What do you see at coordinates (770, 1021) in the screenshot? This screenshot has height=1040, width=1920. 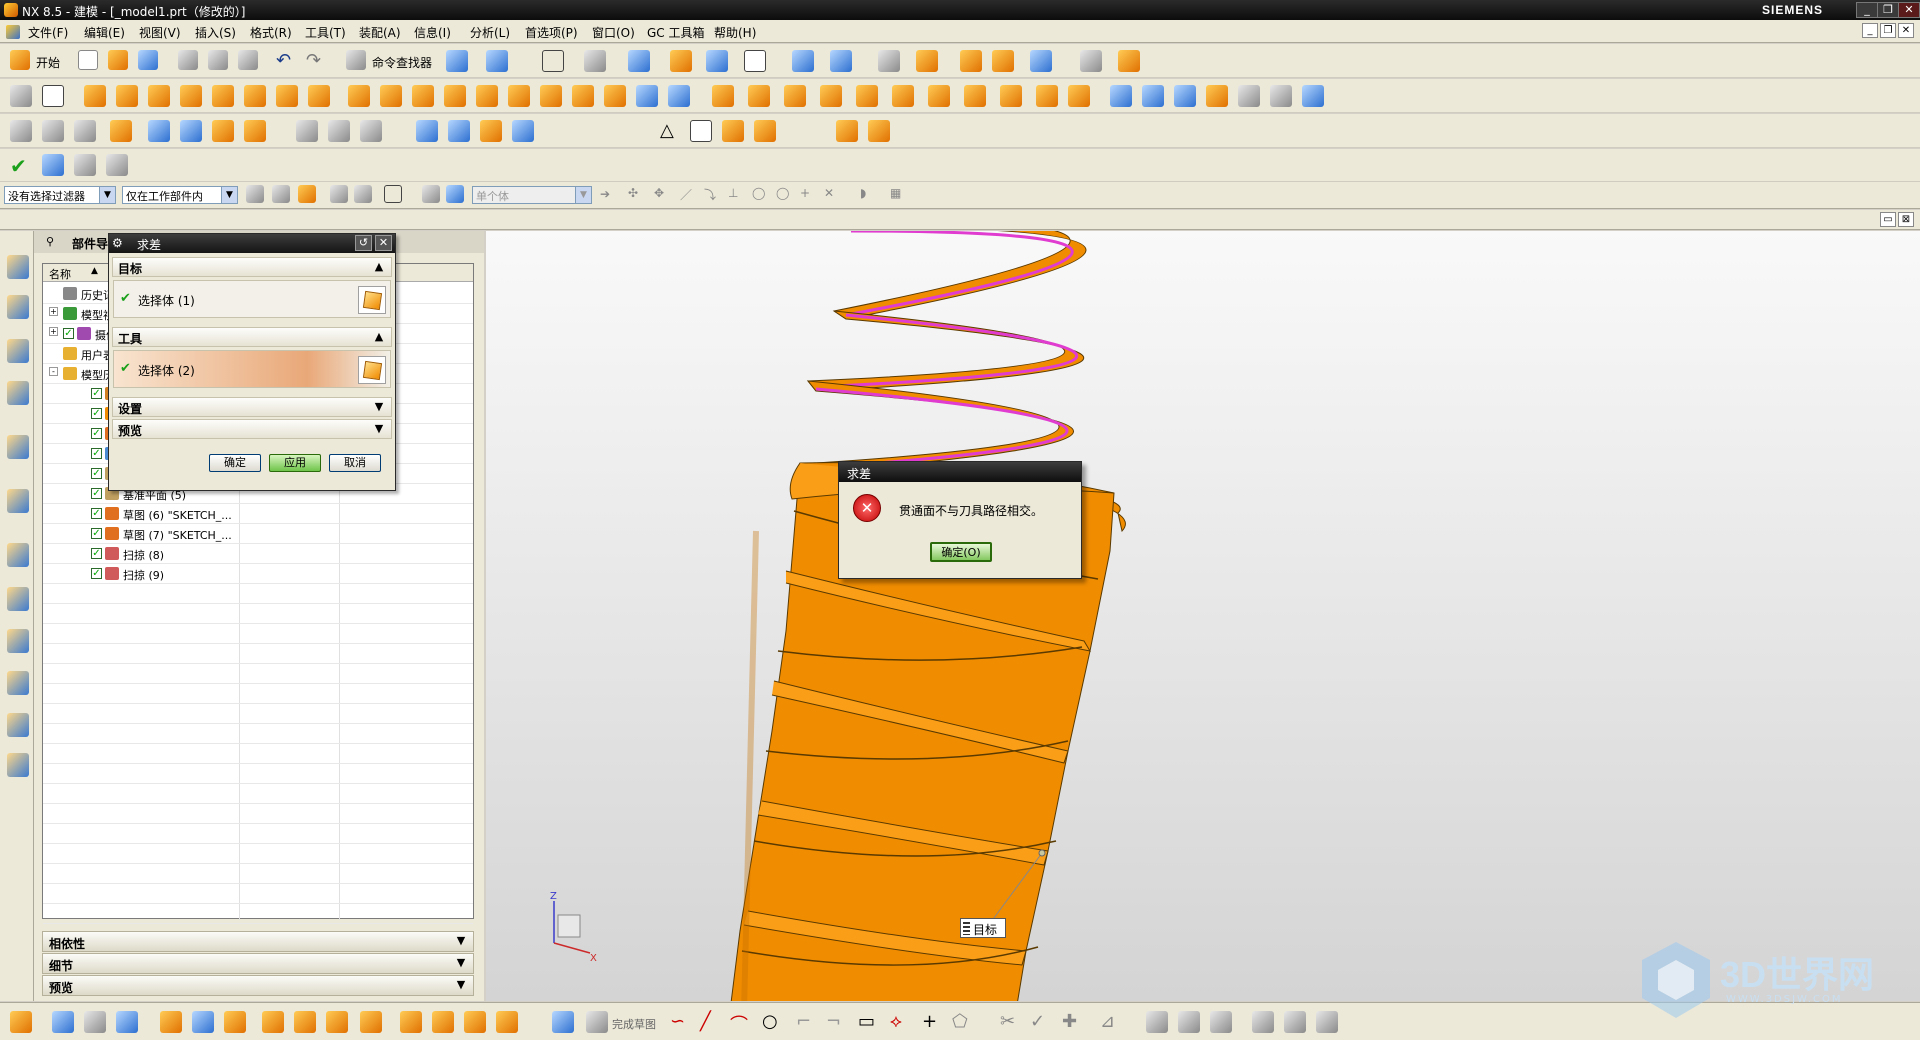 I see `circle-icon: ○` at bounding box center [770, 1021].